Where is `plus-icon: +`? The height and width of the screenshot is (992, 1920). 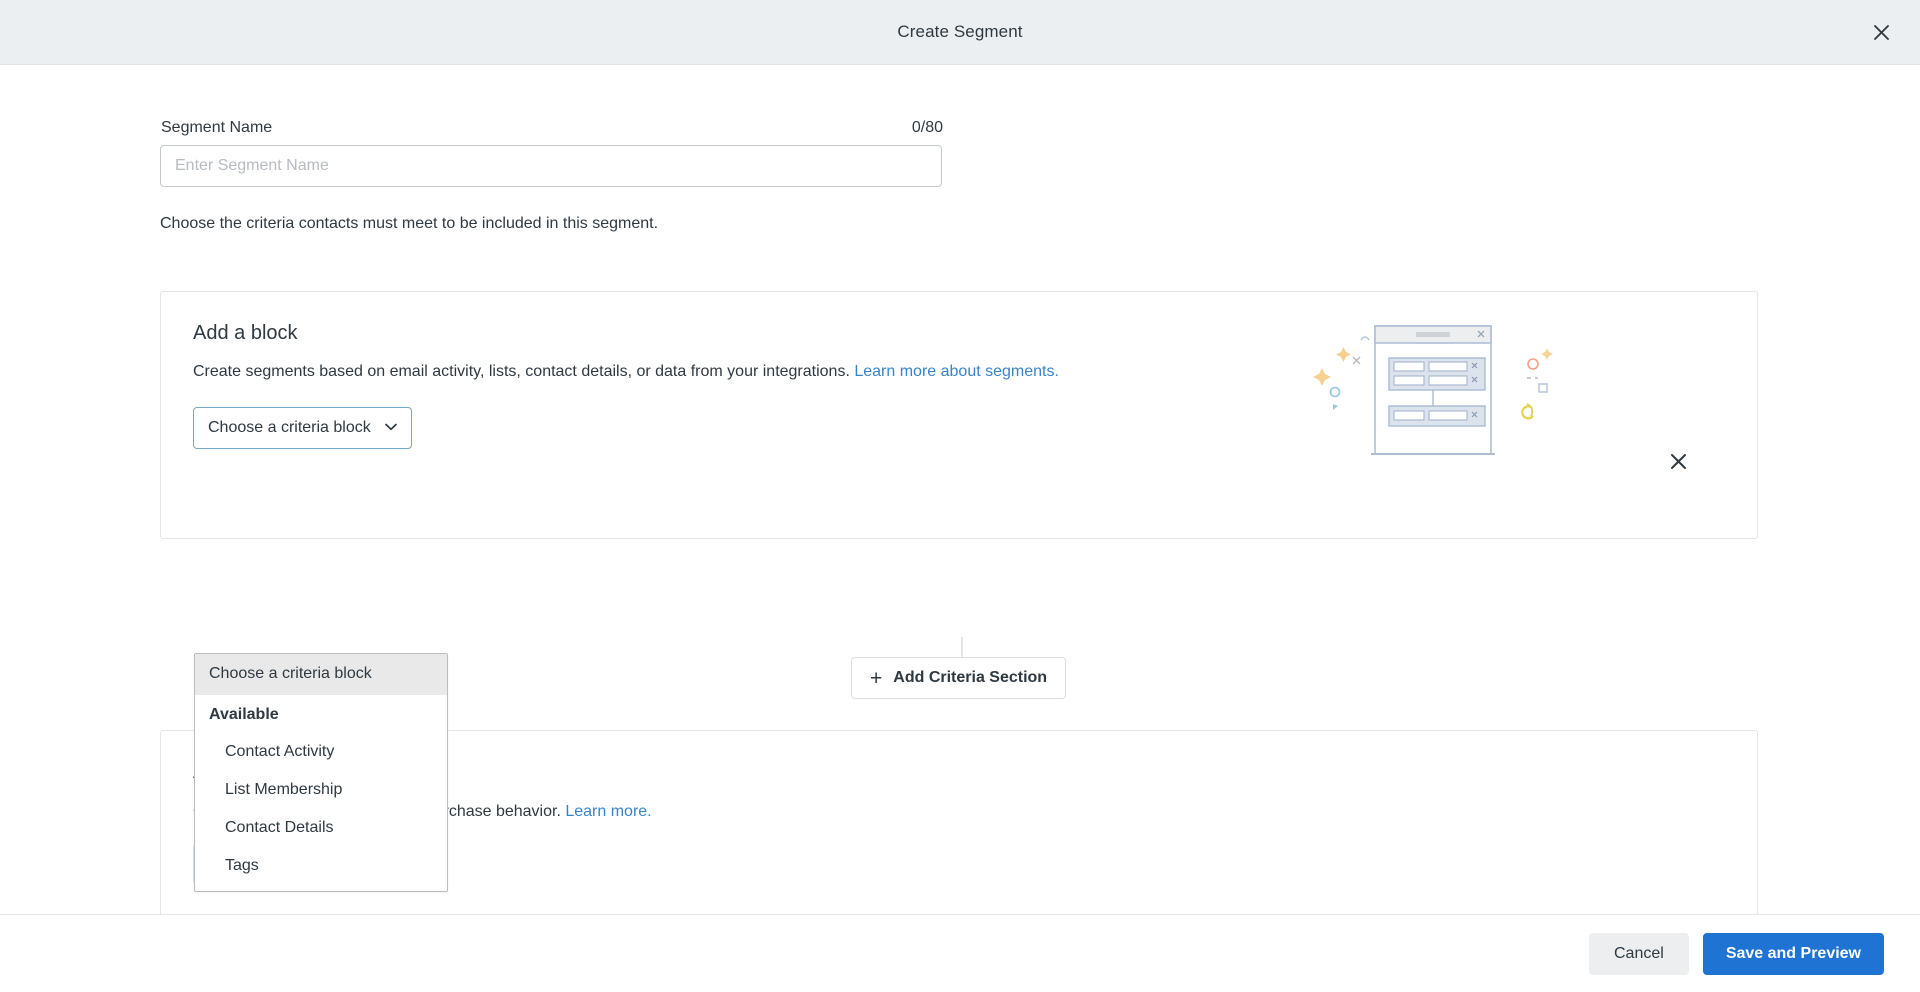
plus-icon: + is located at coordinates (876, 678).